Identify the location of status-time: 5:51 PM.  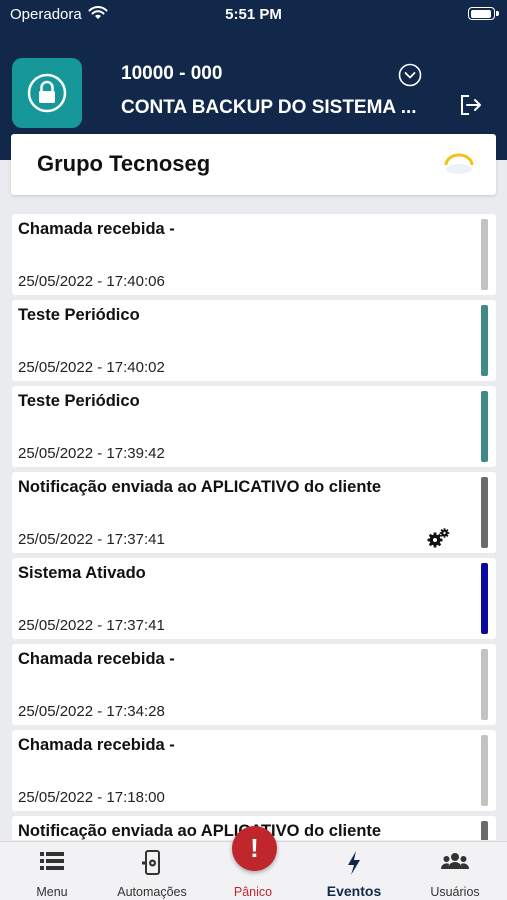
(253, 14).